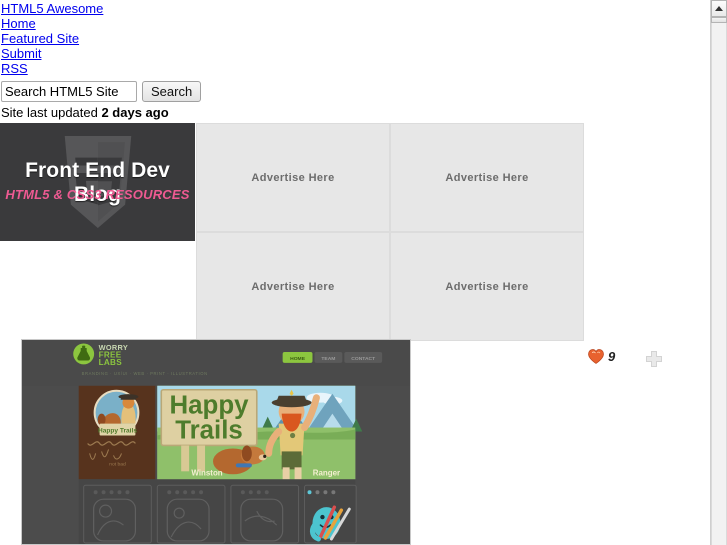 The height and width of the screenshot is (545, 727). What do you see at coordinates (487, 177) in the screenshot?
I see `ad-slot-2: Advertise Here` at bounding box center [487, 177].